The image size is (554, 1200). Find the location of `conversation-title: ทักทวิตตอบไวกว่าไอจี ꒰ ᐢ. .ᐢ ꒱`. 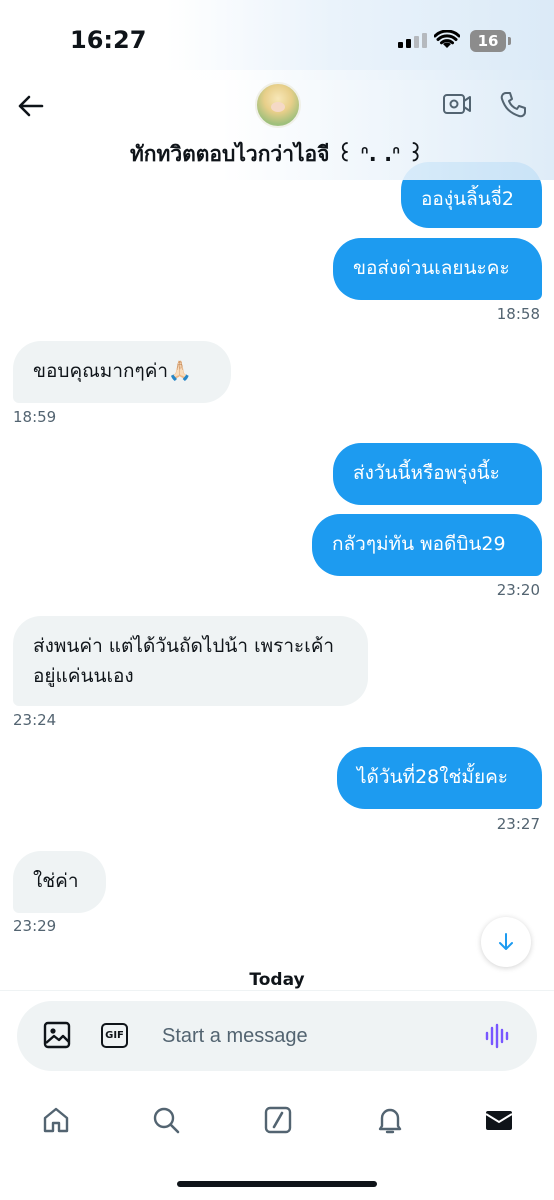

conversation-title: ทักทวิตตอบไวกว่าไอจี ꒰ ᐢ. .ᐢ ꒱ is located at coordinates (277, 154).